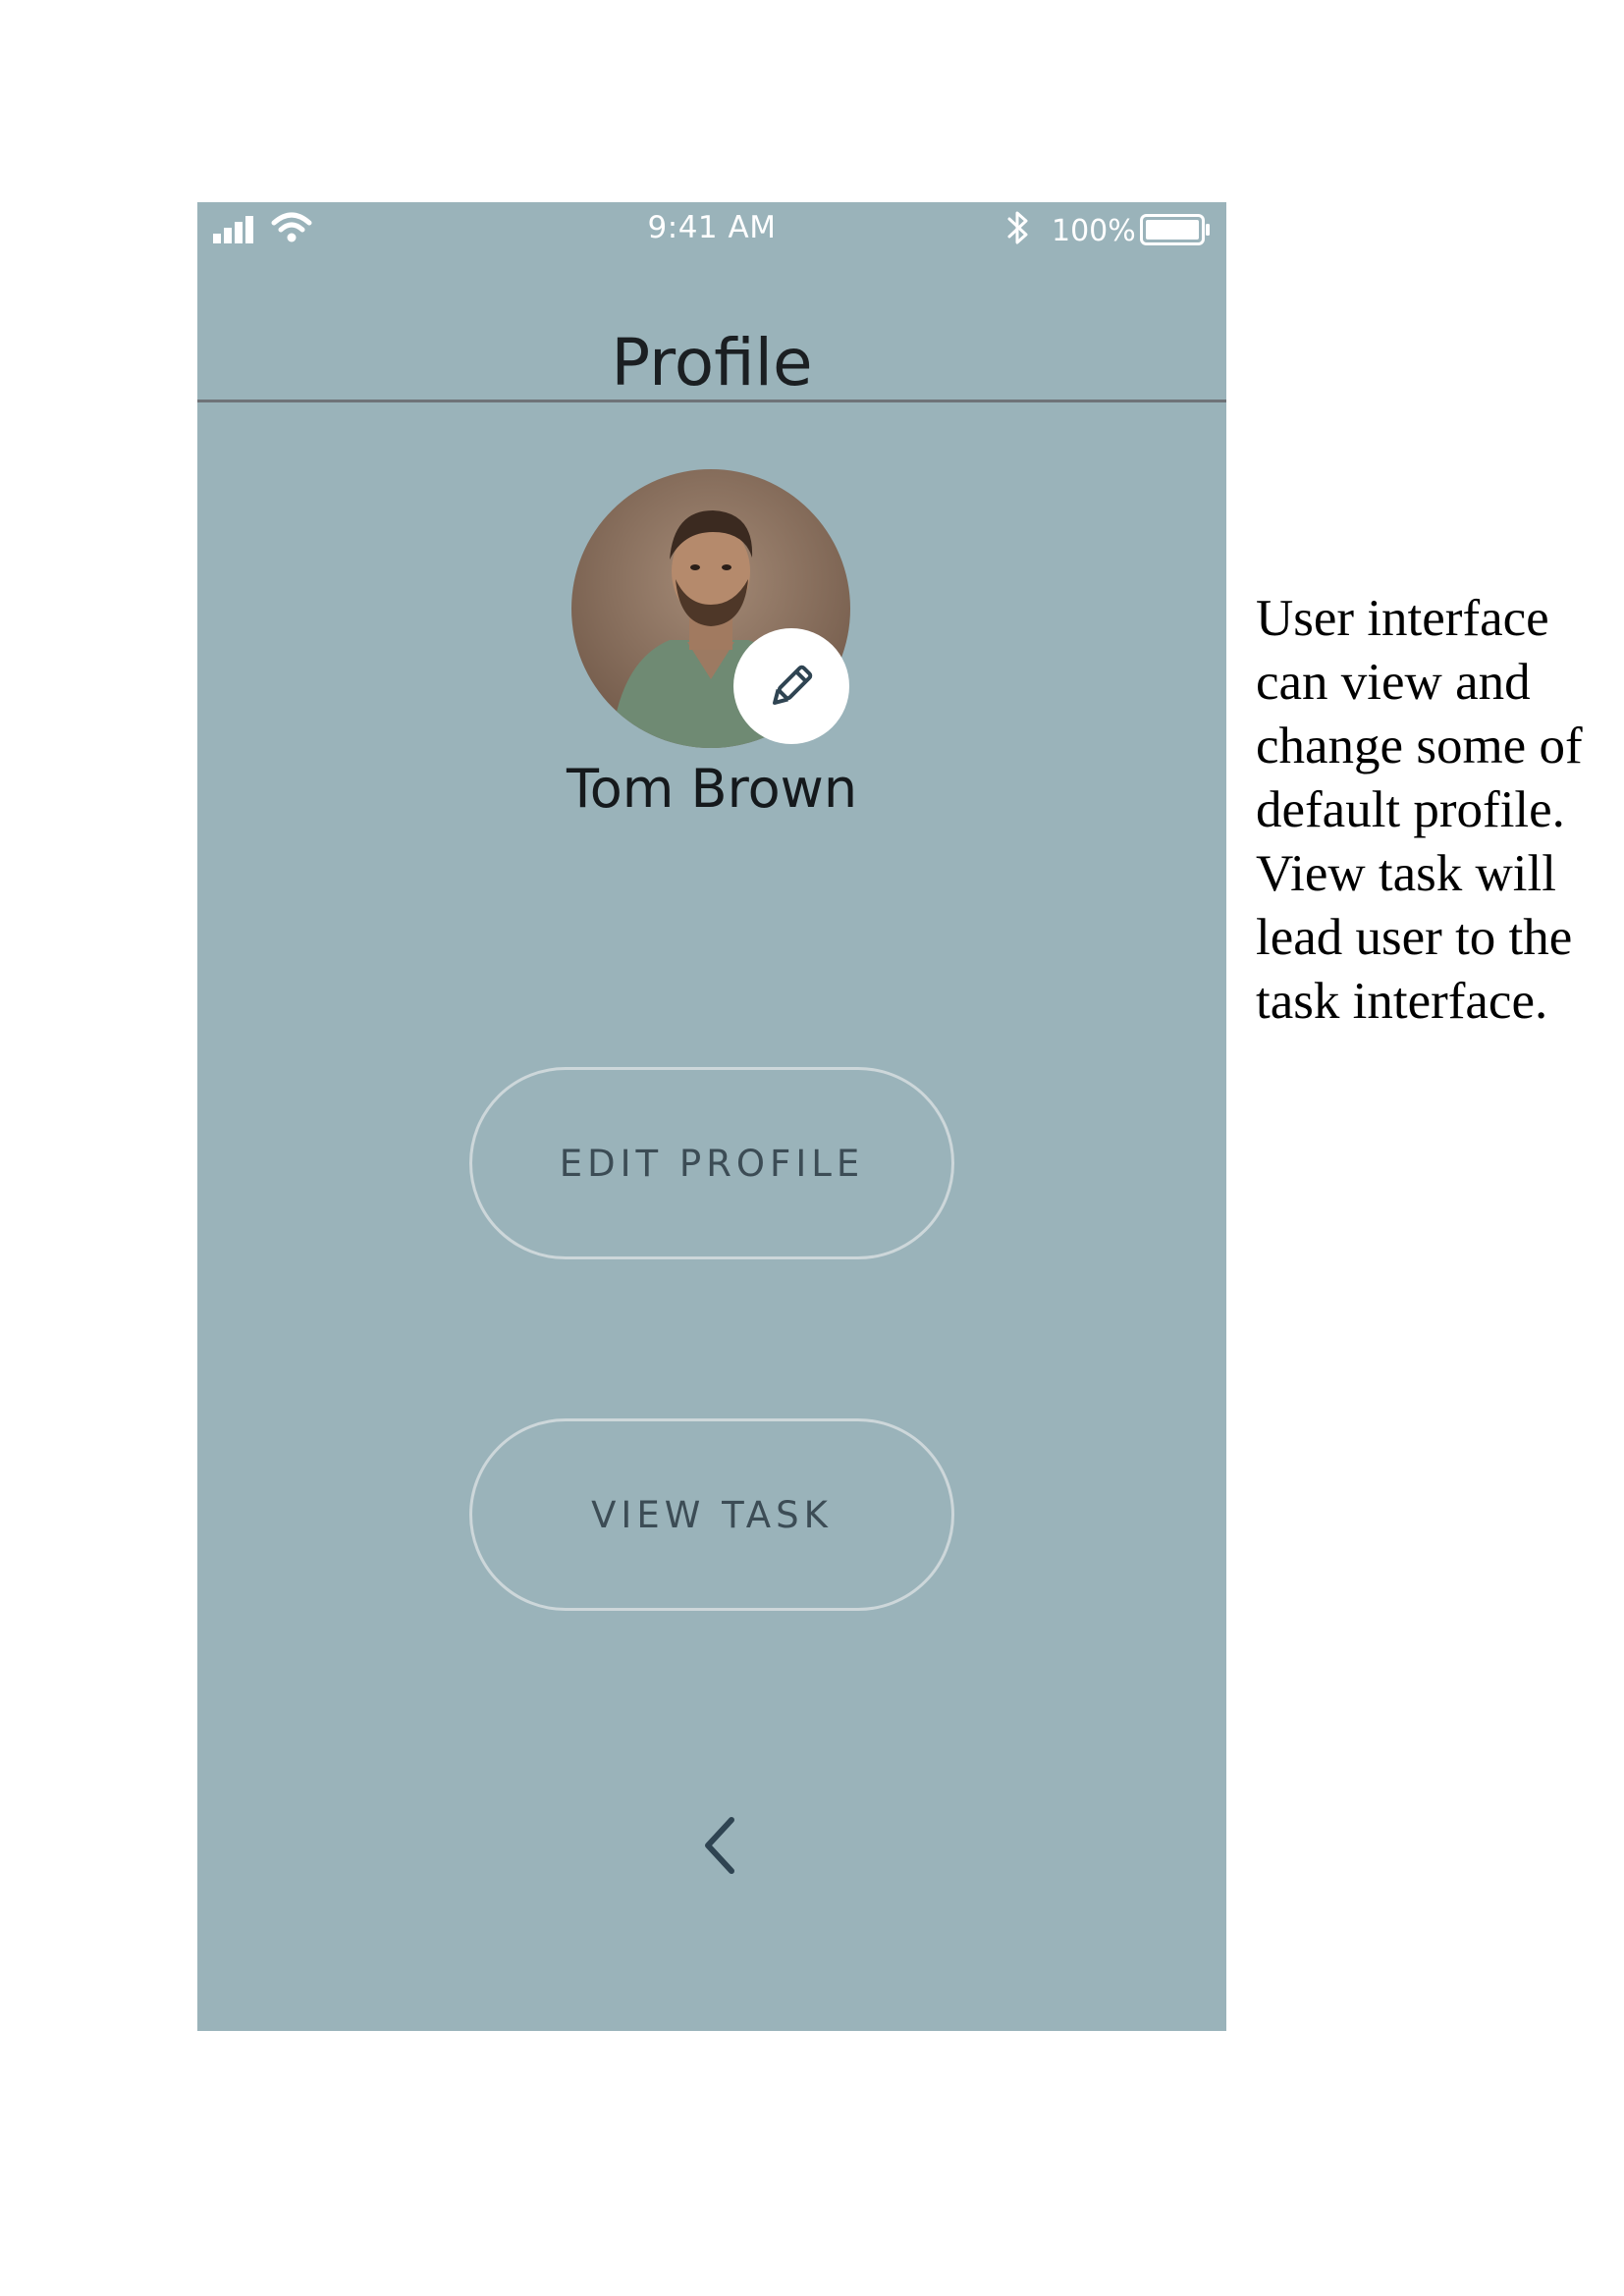  Describe the element at coordinates (1017, 227) in the screenshot. I see `bluetooth-icon` at that location.